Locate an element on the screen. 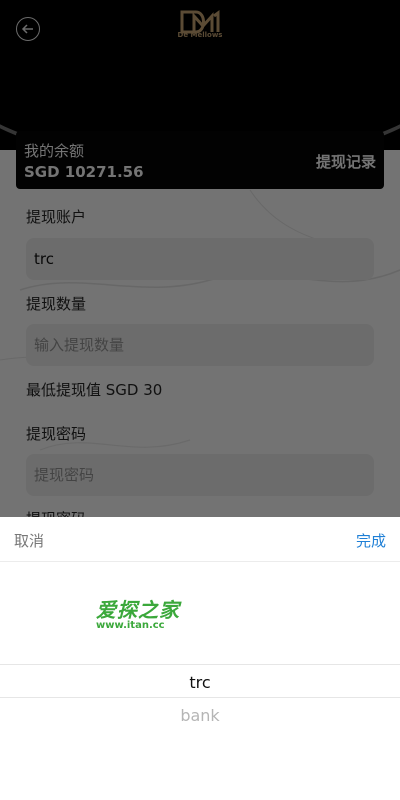 The image size is (400, 800). watermark-main-text: 爱探之家 is located at coordinates (138, 610).